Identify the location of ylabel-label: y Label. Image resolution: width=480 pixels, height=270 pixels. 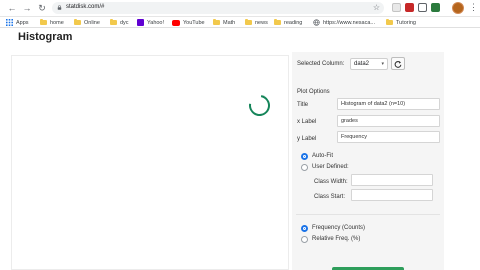
(307, 139).